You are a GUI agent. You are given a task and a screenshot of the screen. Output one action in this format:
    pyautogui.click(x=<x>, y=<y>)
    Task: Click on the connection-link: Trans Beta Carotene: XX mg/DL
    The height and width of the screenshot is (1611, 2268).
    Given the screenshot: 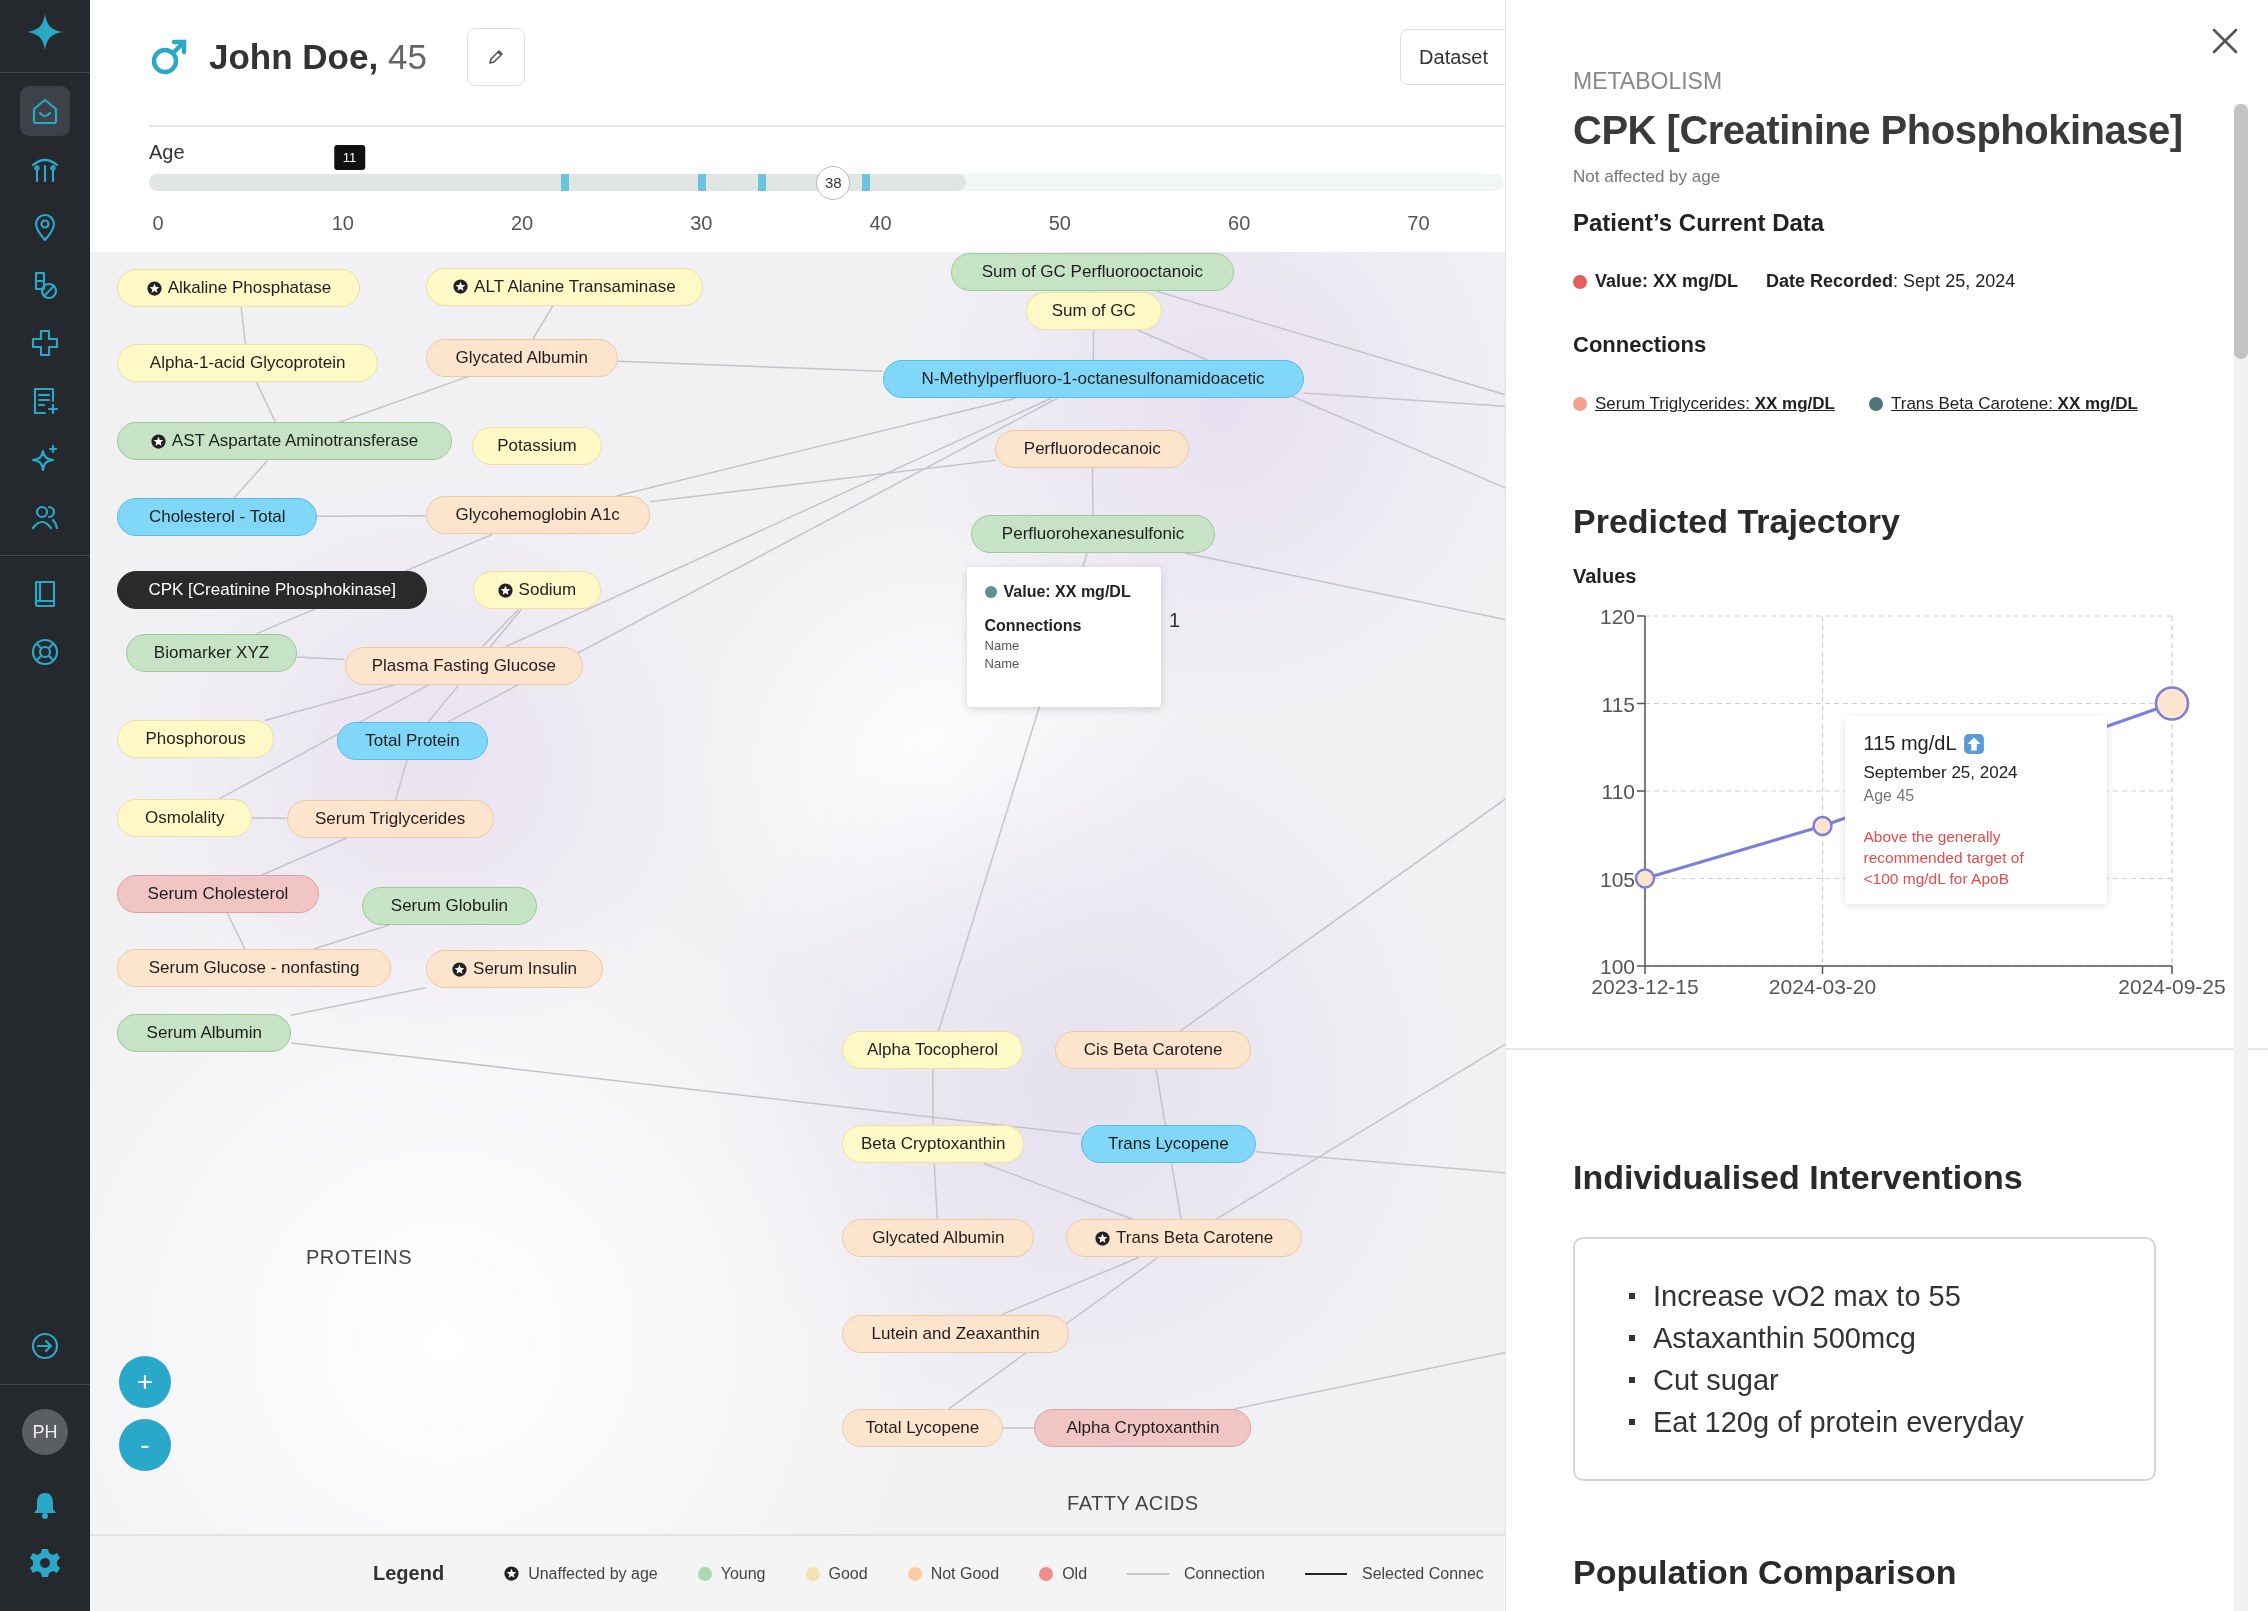 What is the action you would take?
    pyautogui.click(x=2014, y=404)
    